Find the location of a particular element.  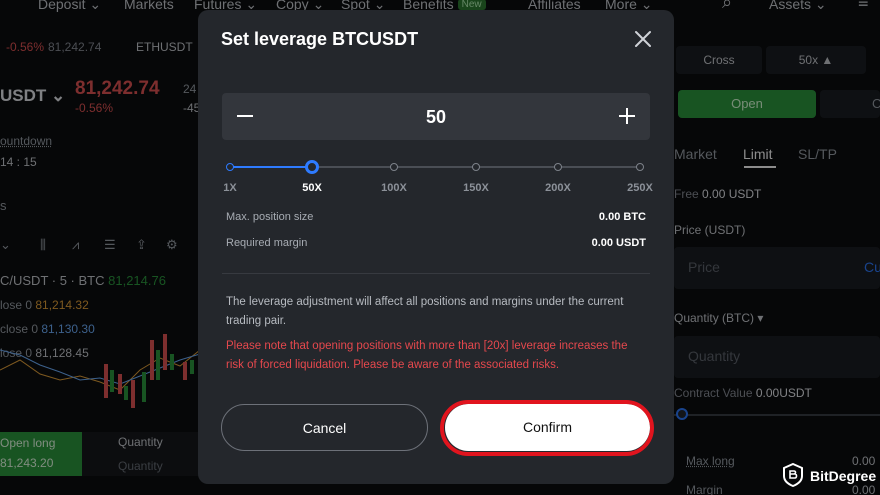

max-position-label: Max. position size is located at coordinates (270, 217).